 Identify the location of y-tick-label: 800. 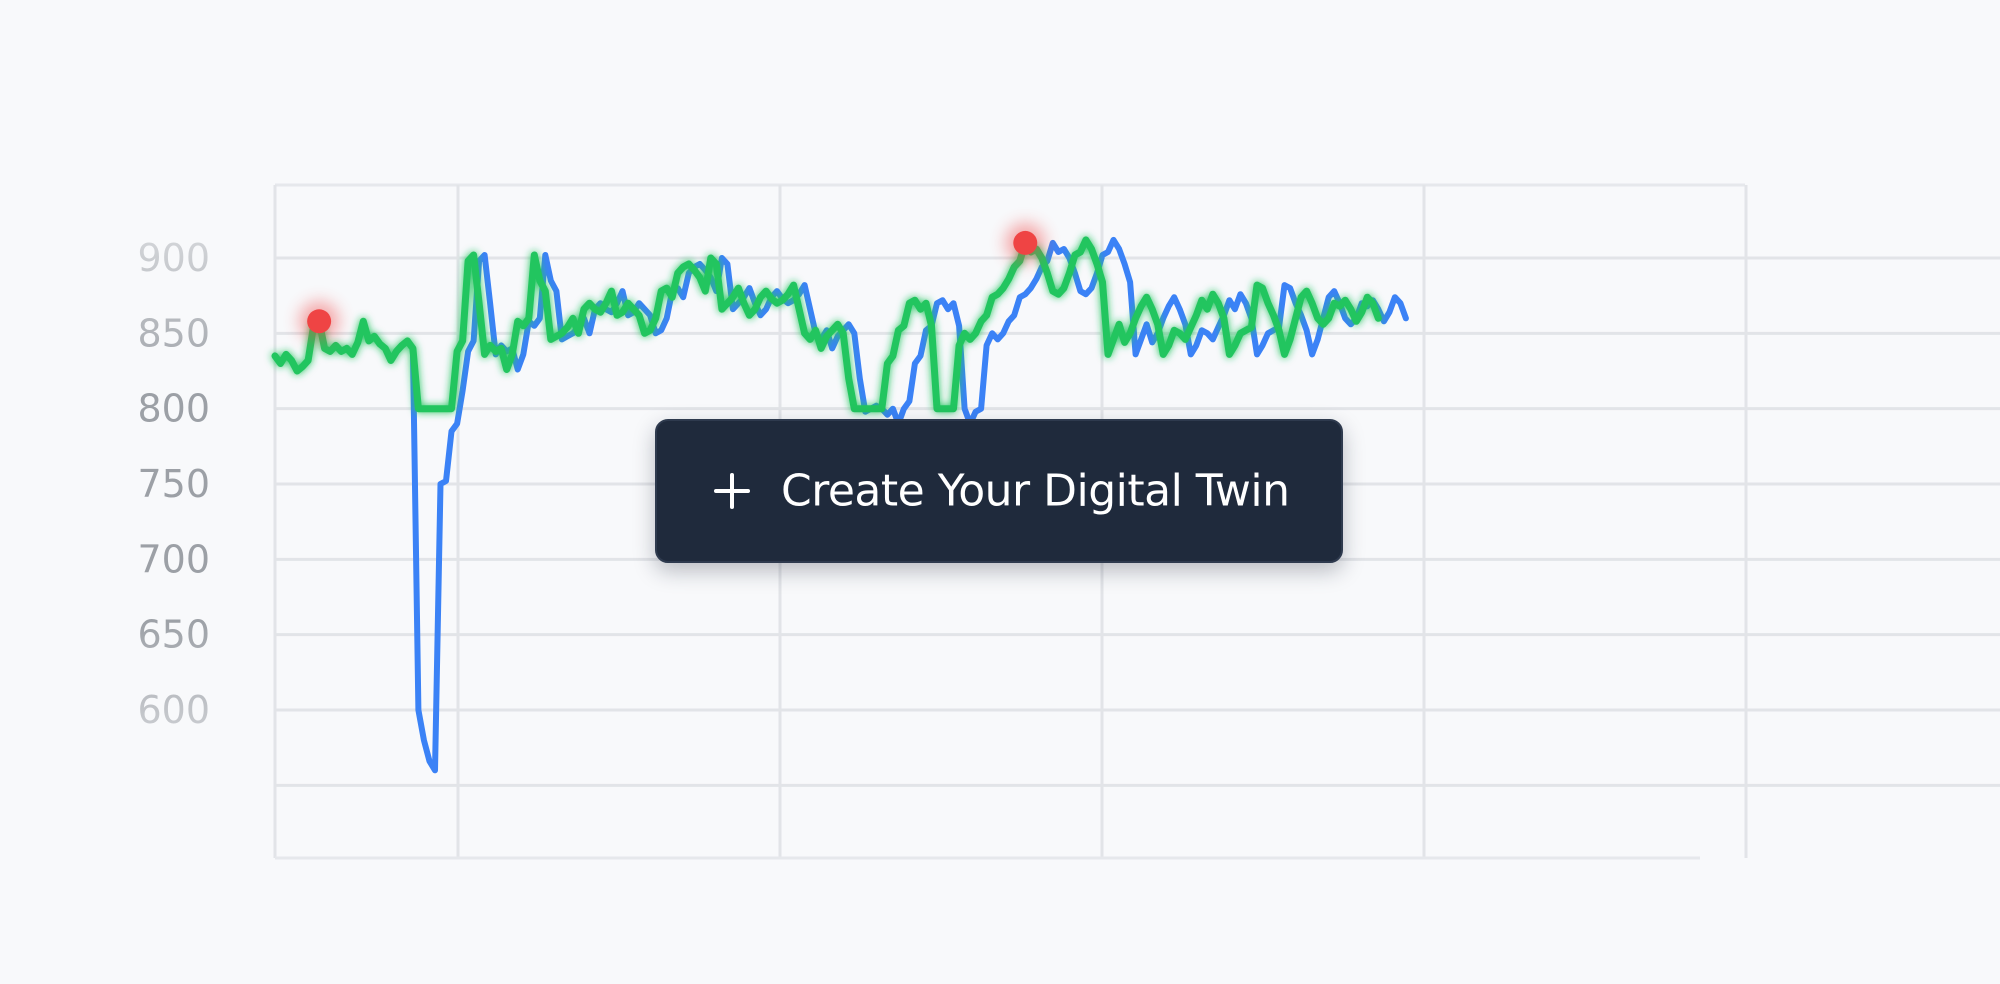
(173, 409).